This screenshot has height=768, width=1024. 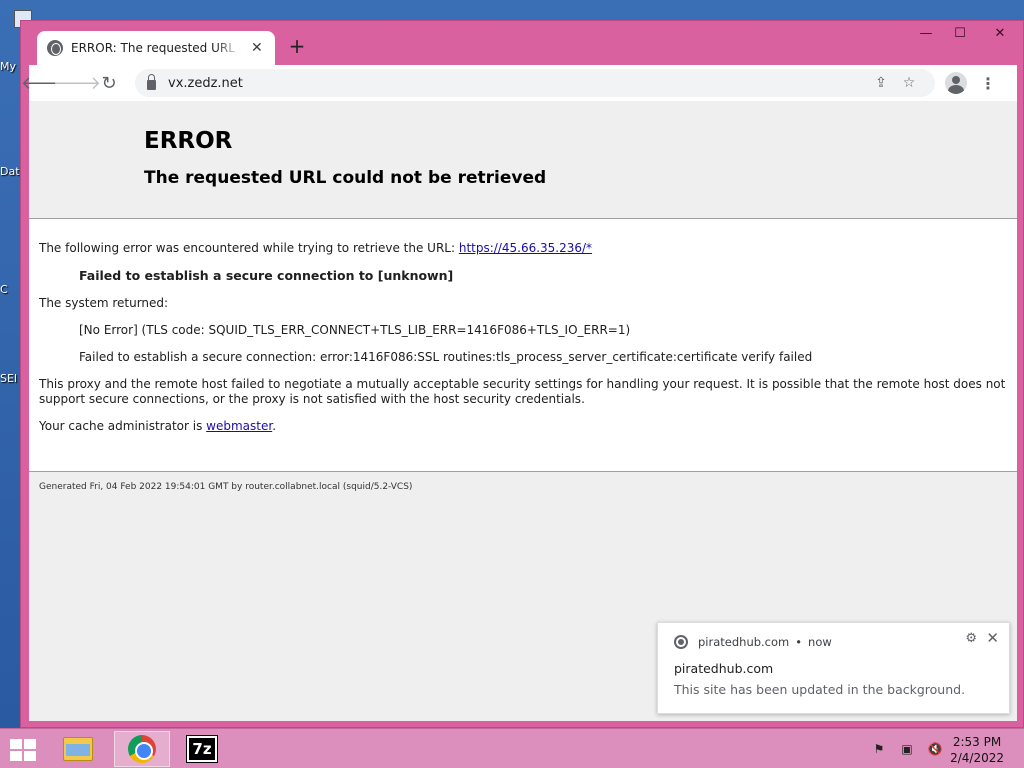 I want to click on url-text: vx.zedz.net, so click(x=517, y=83).